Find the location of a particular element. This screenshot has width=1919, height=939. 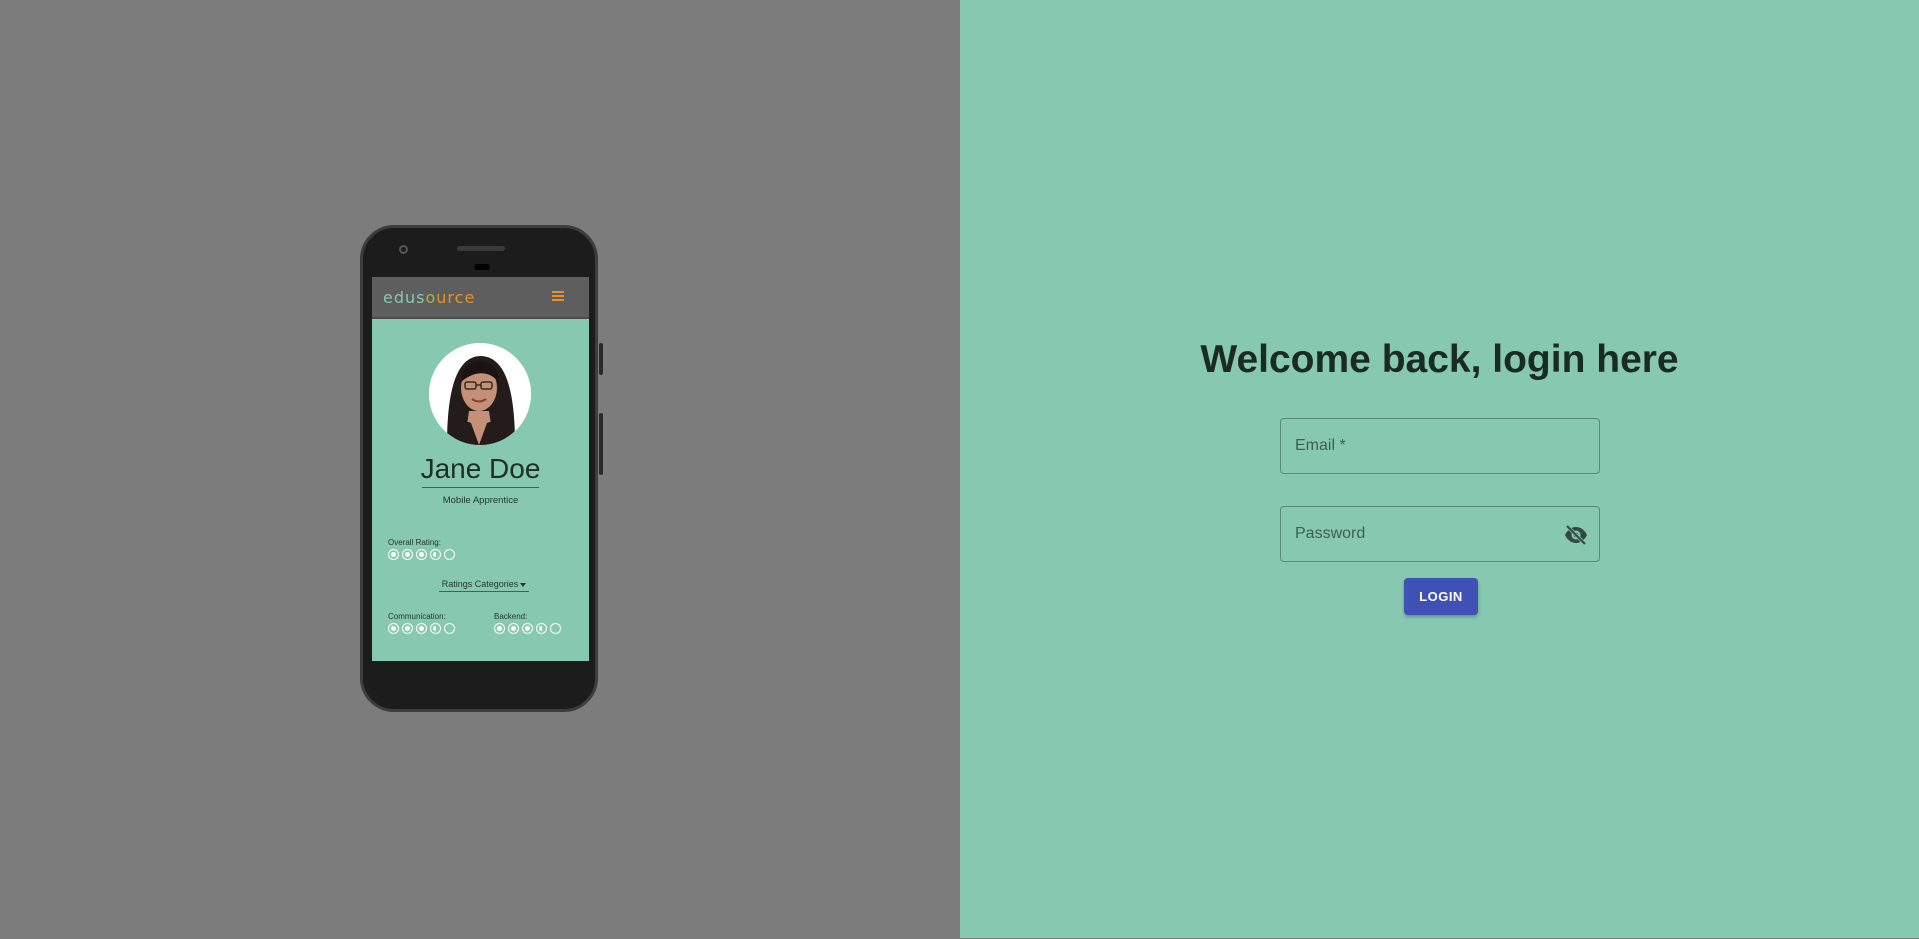

backend-rating is located at coordinates (527, 628).